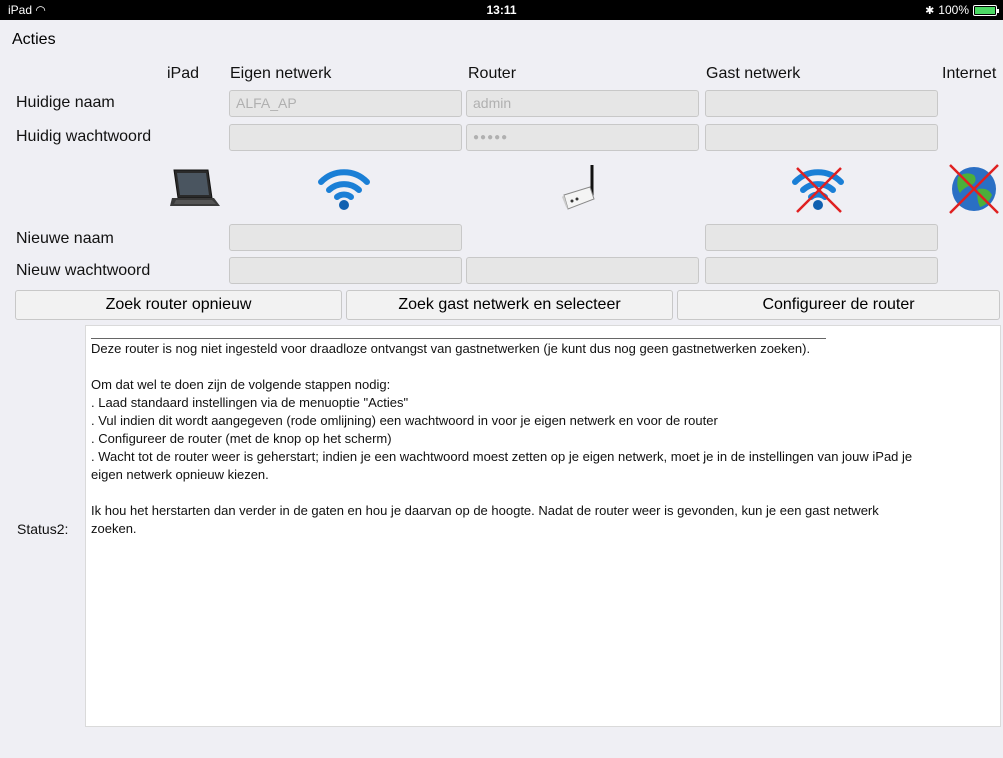 The height and width of the screenshot is (758, 1003). What do you see at coordinates (345, 270) in the screenshot?
I see `eigen-nieuw-wachtwoord-field` at bounding box center [345, 270].